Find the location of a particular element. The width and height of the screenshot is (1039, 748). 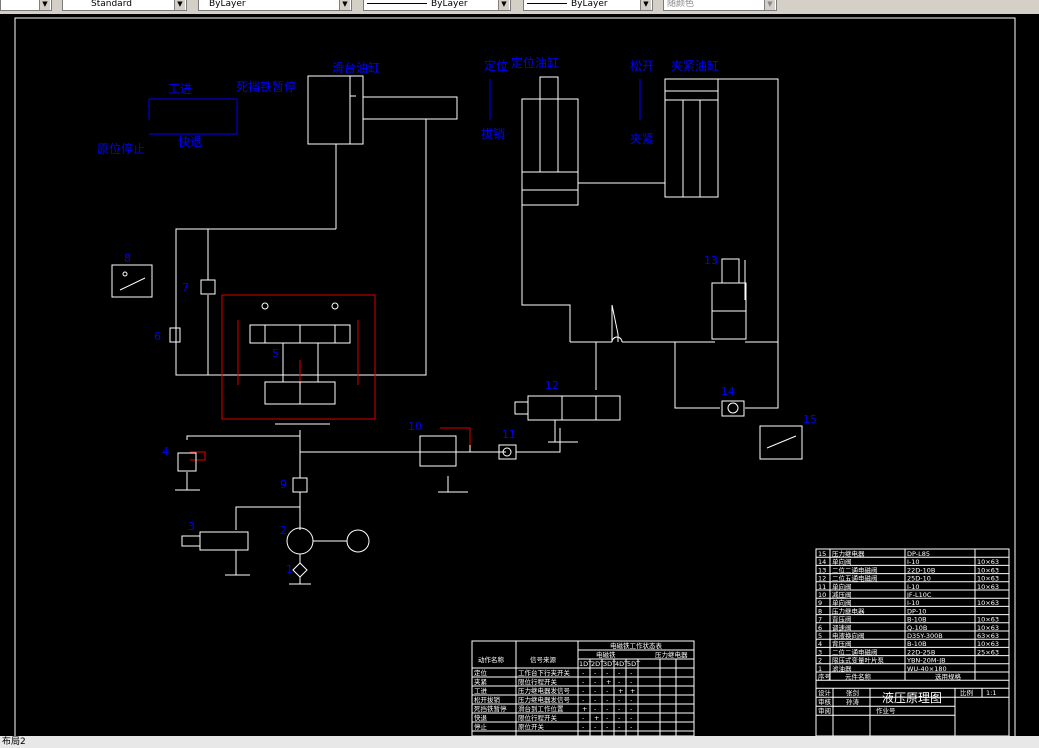

textstyle-combo: Standard ▼ is located at coordinates (124, 5).